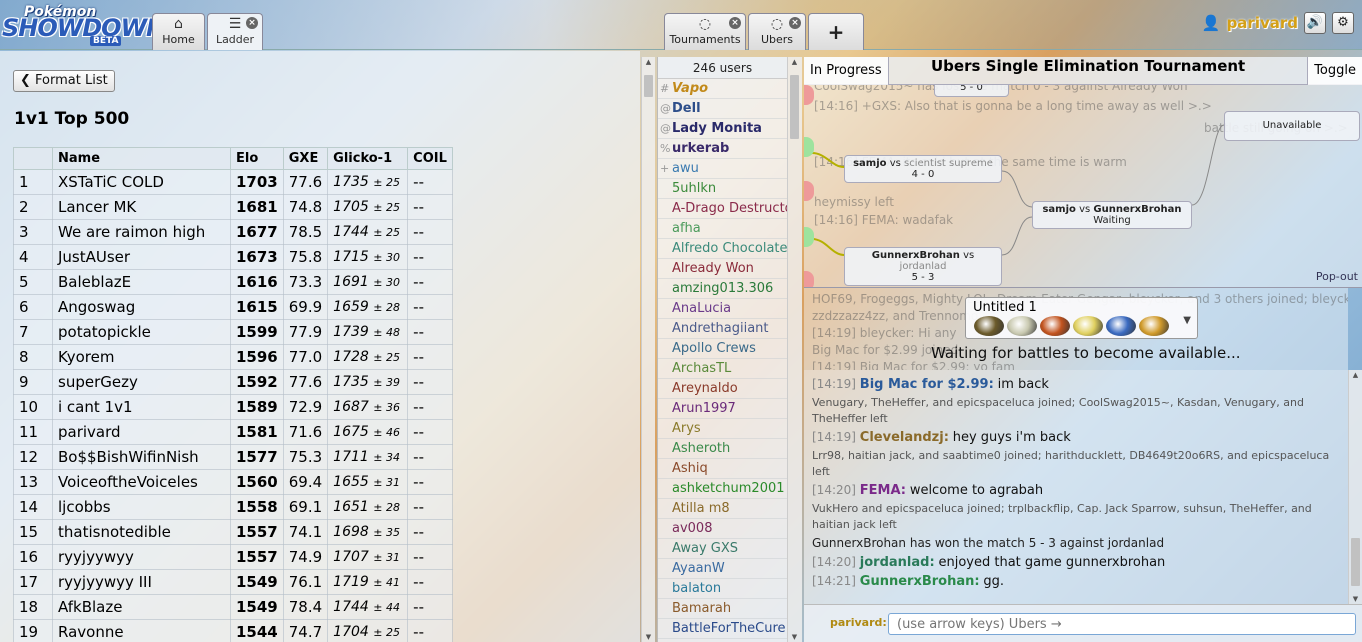 The image size is (1362, 642). I want to click on user-list-item: av008, so click(722, 529).